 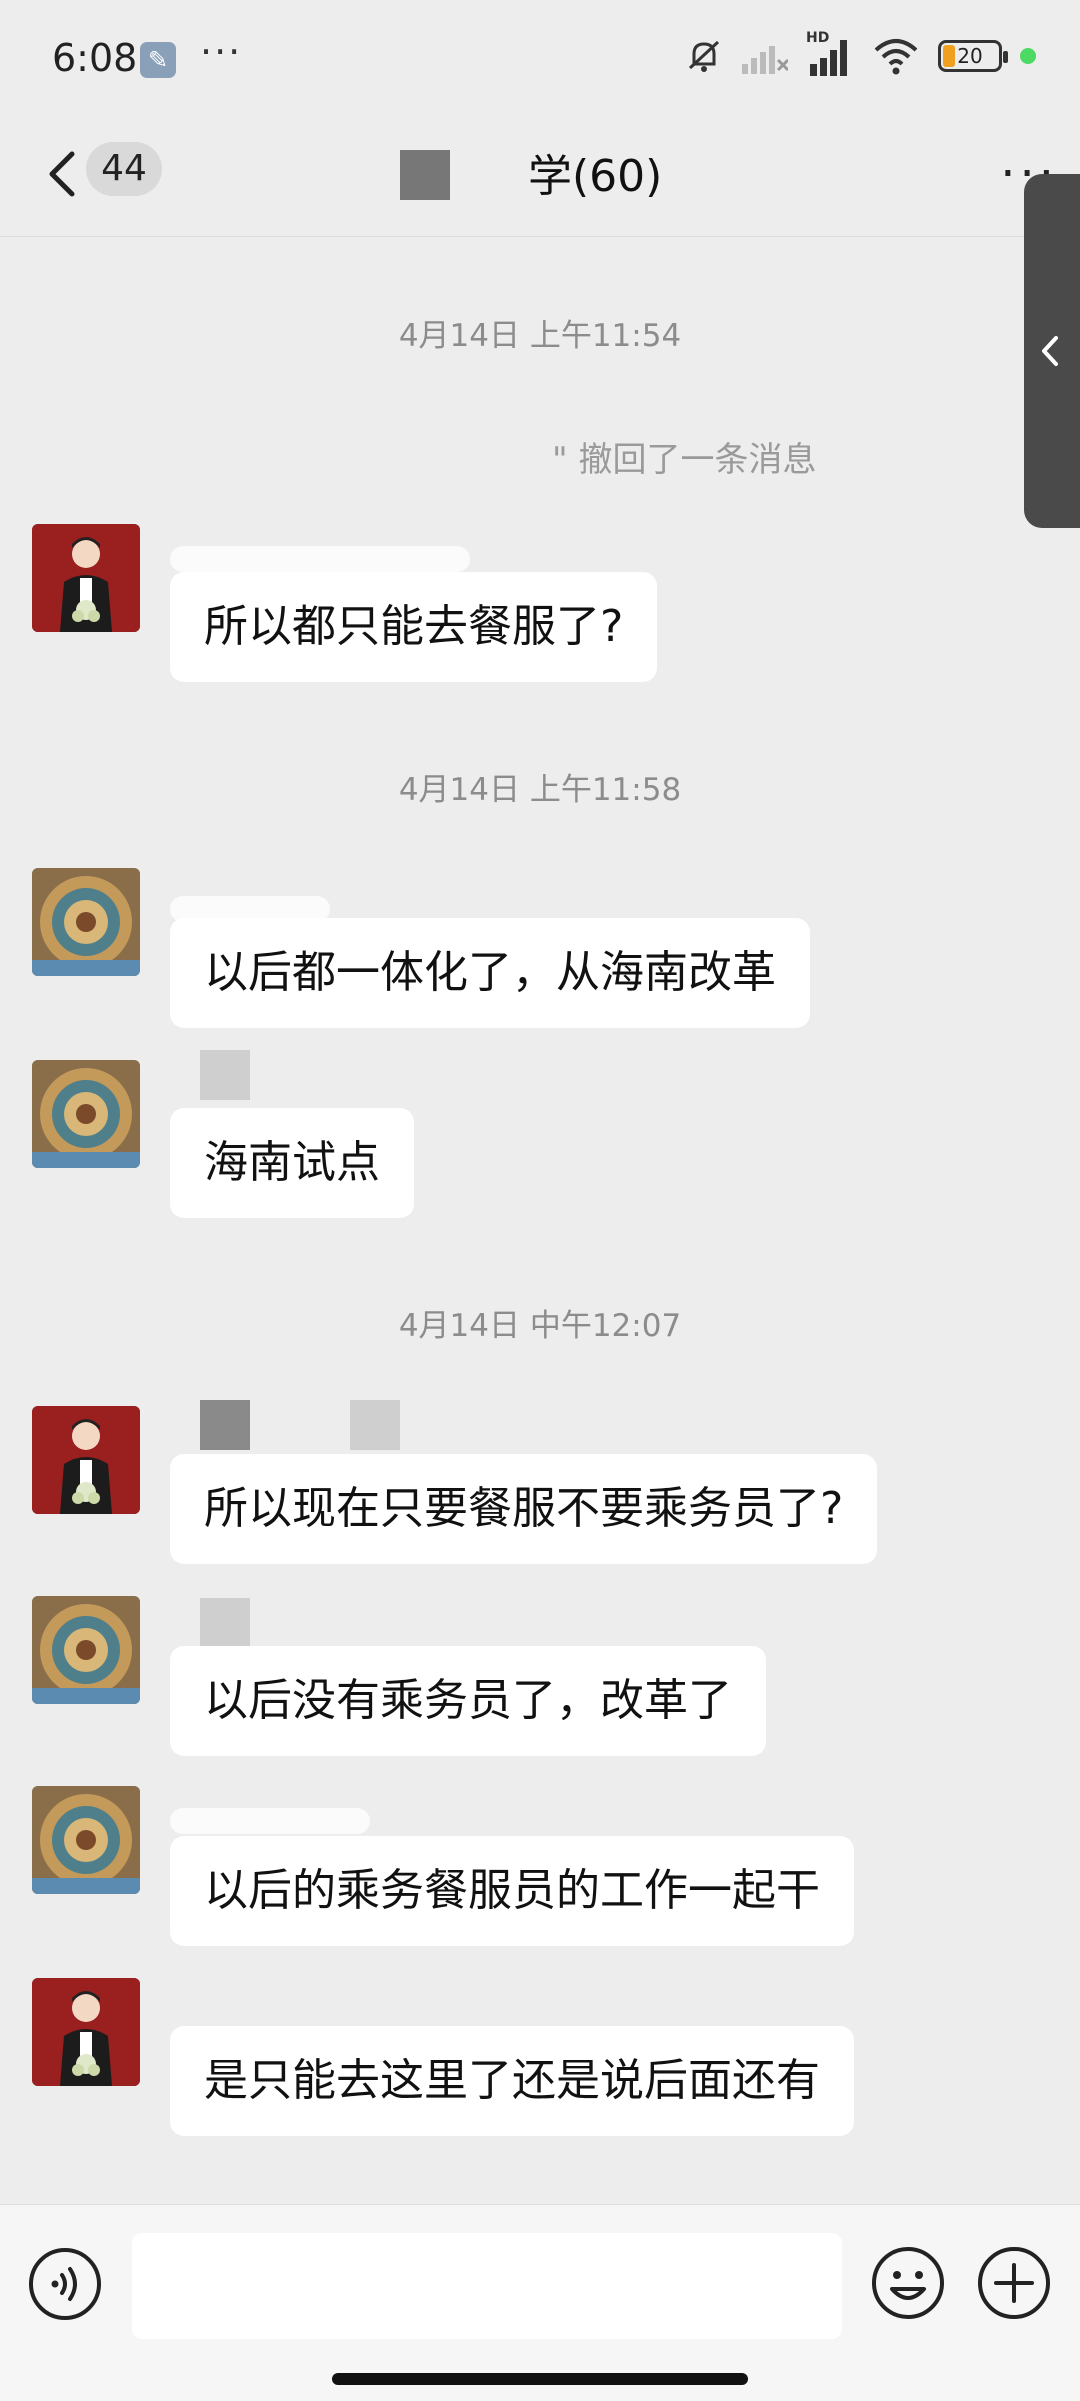 I want to click on home-indicator, so click(x=540, y=2379).